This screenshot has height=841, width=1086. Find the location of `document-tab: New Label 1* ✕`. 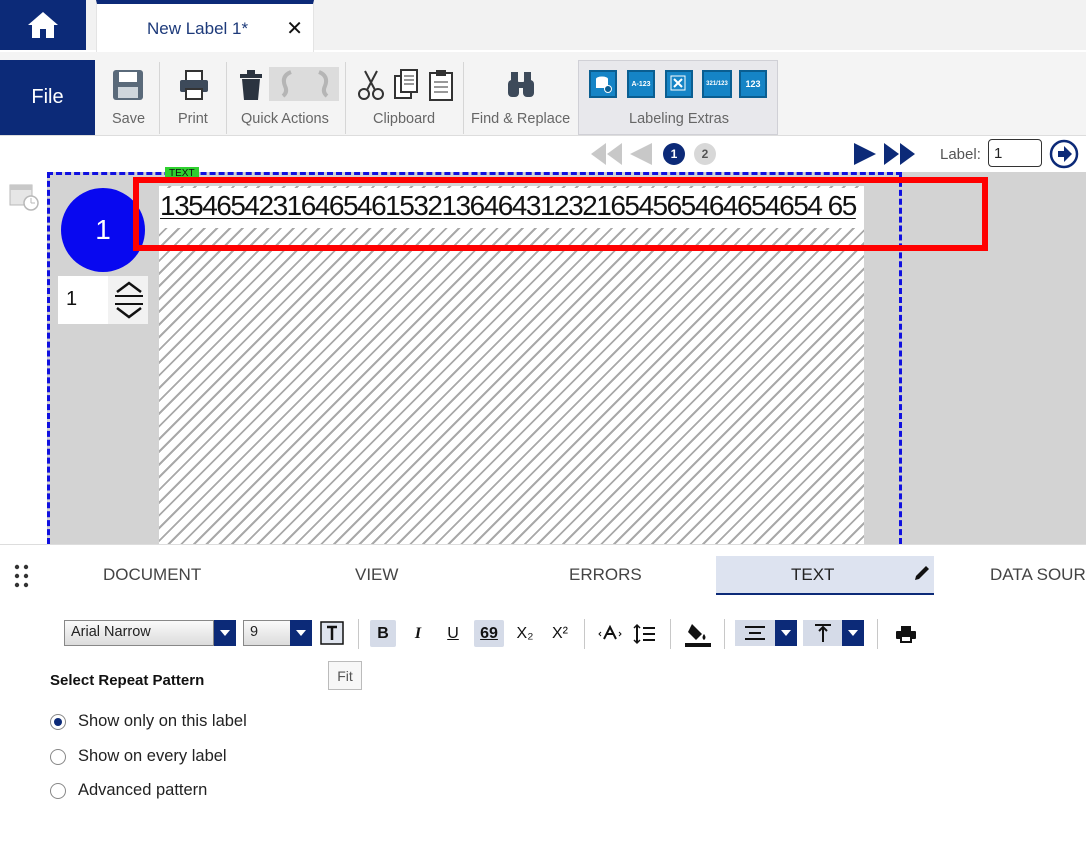

document-tab: New Label 1* ✕ is located at coordinates (205, 26).